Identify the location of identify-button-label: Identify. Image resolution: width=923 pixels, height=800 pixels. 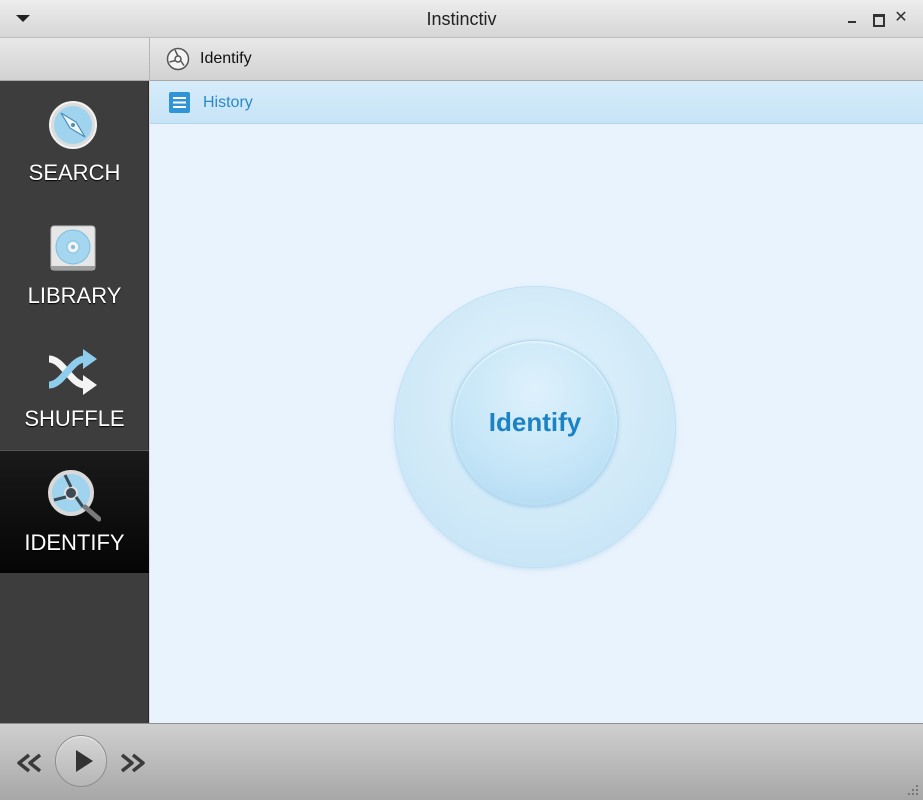
(535, 422).